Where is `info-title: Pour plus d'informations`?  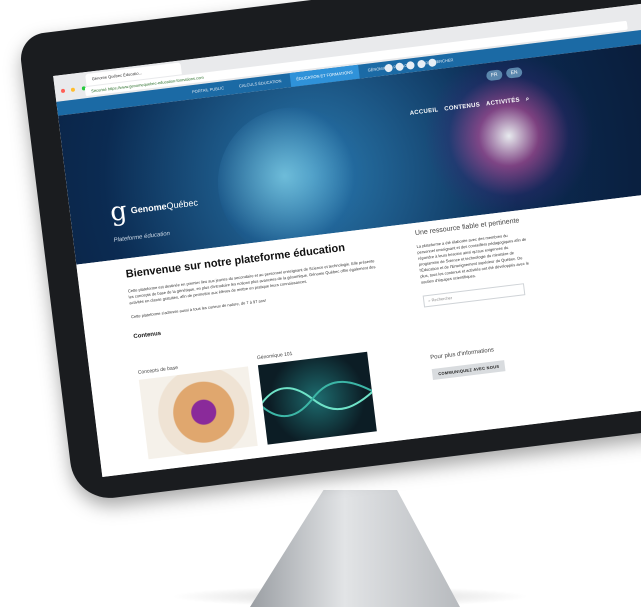
info-title: Pour plus d'informations is located at coordinates (462, 354).